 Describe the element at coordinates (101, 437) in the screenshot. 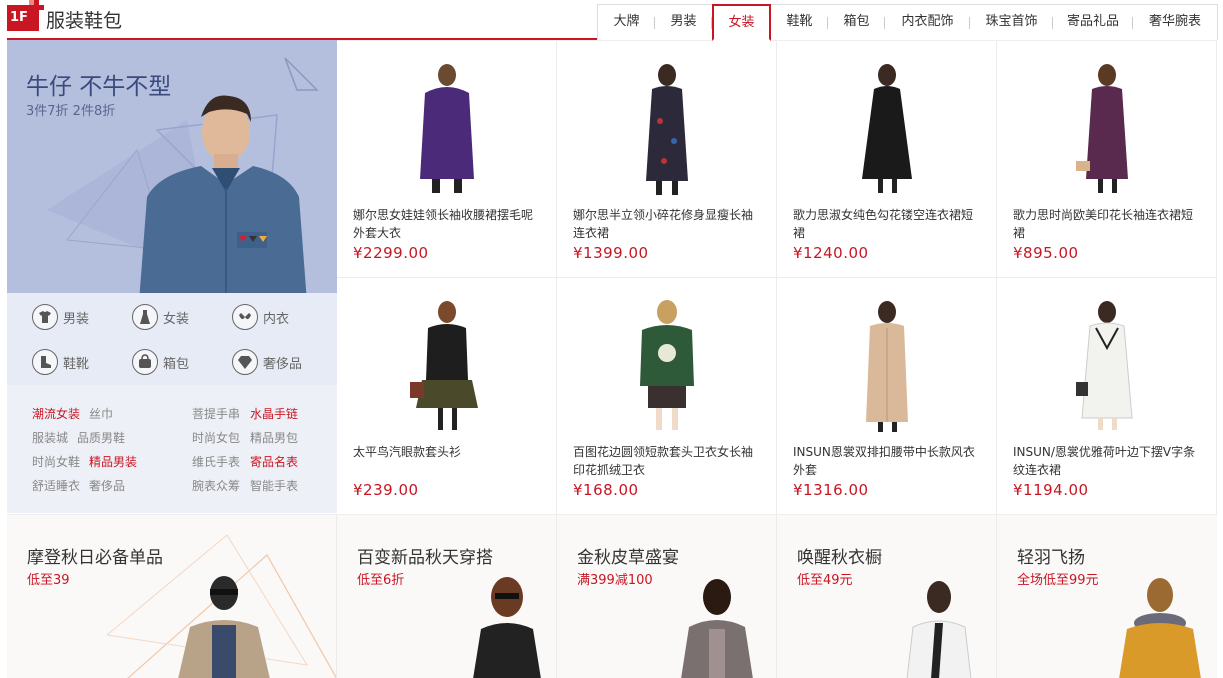

I see `quick-link: 品质男鞋` at that location.